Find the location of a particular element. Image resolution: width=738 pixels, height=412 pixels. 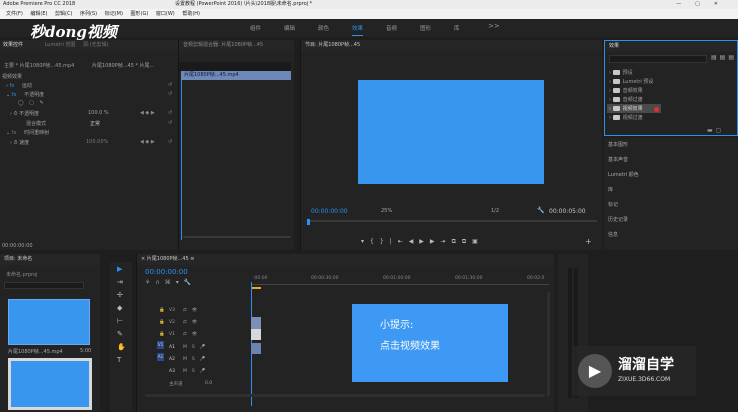

opacity-param: › ⏱ 不透明度 is located at coordinates (24, 113).